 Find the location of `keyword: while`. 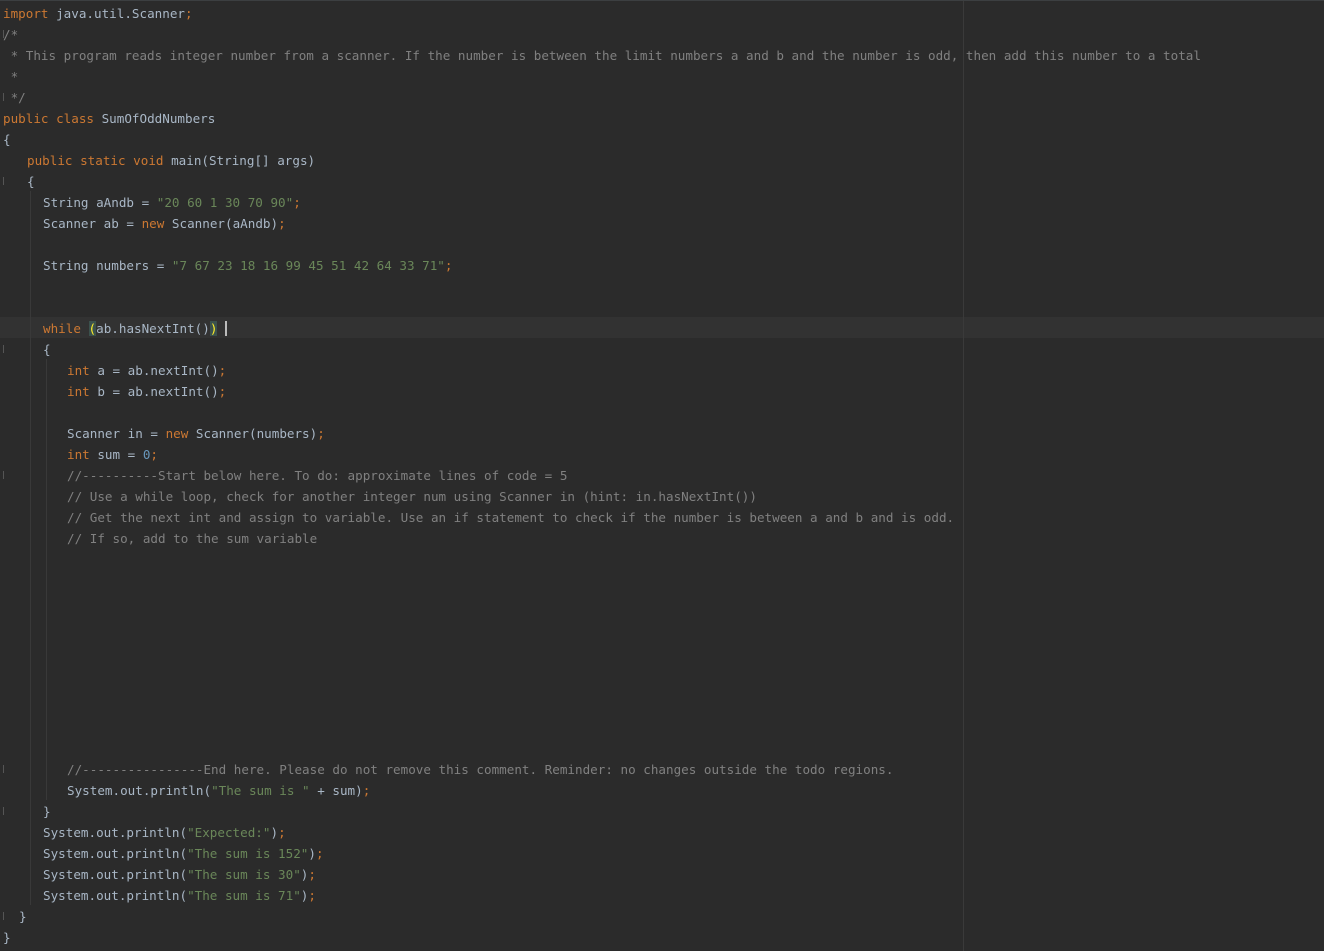

keyword: while is located at coordinates (62, 328).